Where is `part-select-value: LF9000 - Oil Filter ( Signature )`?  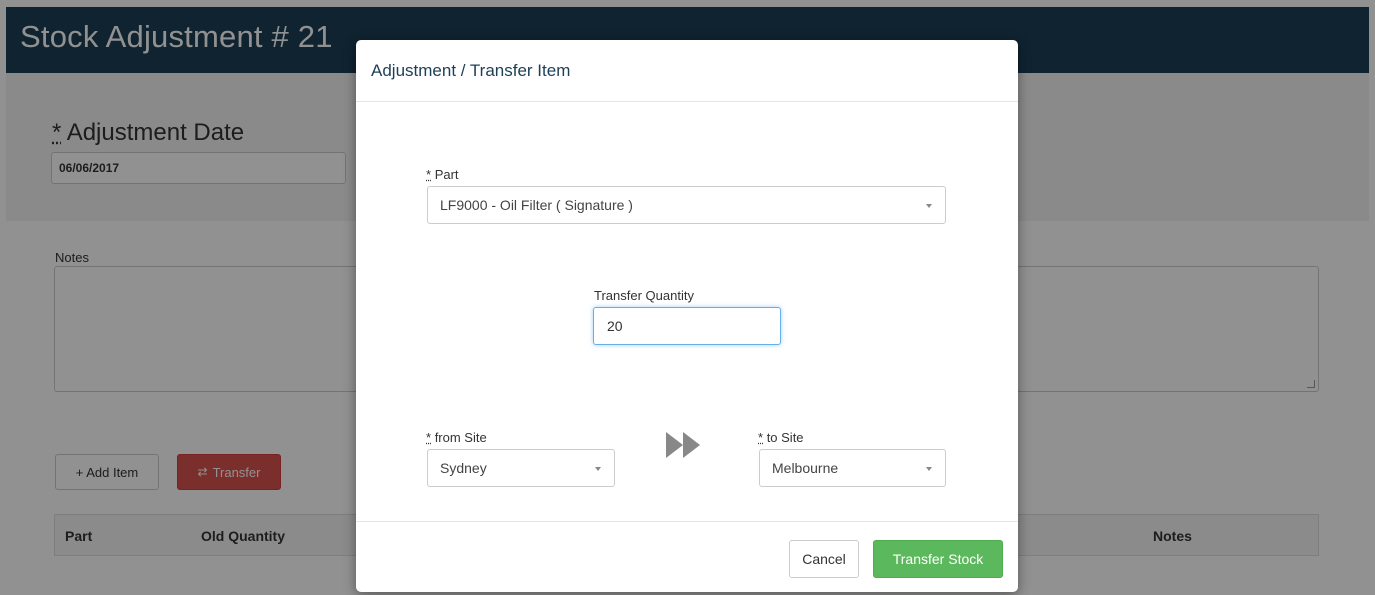
part-select-value: LF9000 - Oil Filter ( Signature ) is located at coordinates (536, 205).